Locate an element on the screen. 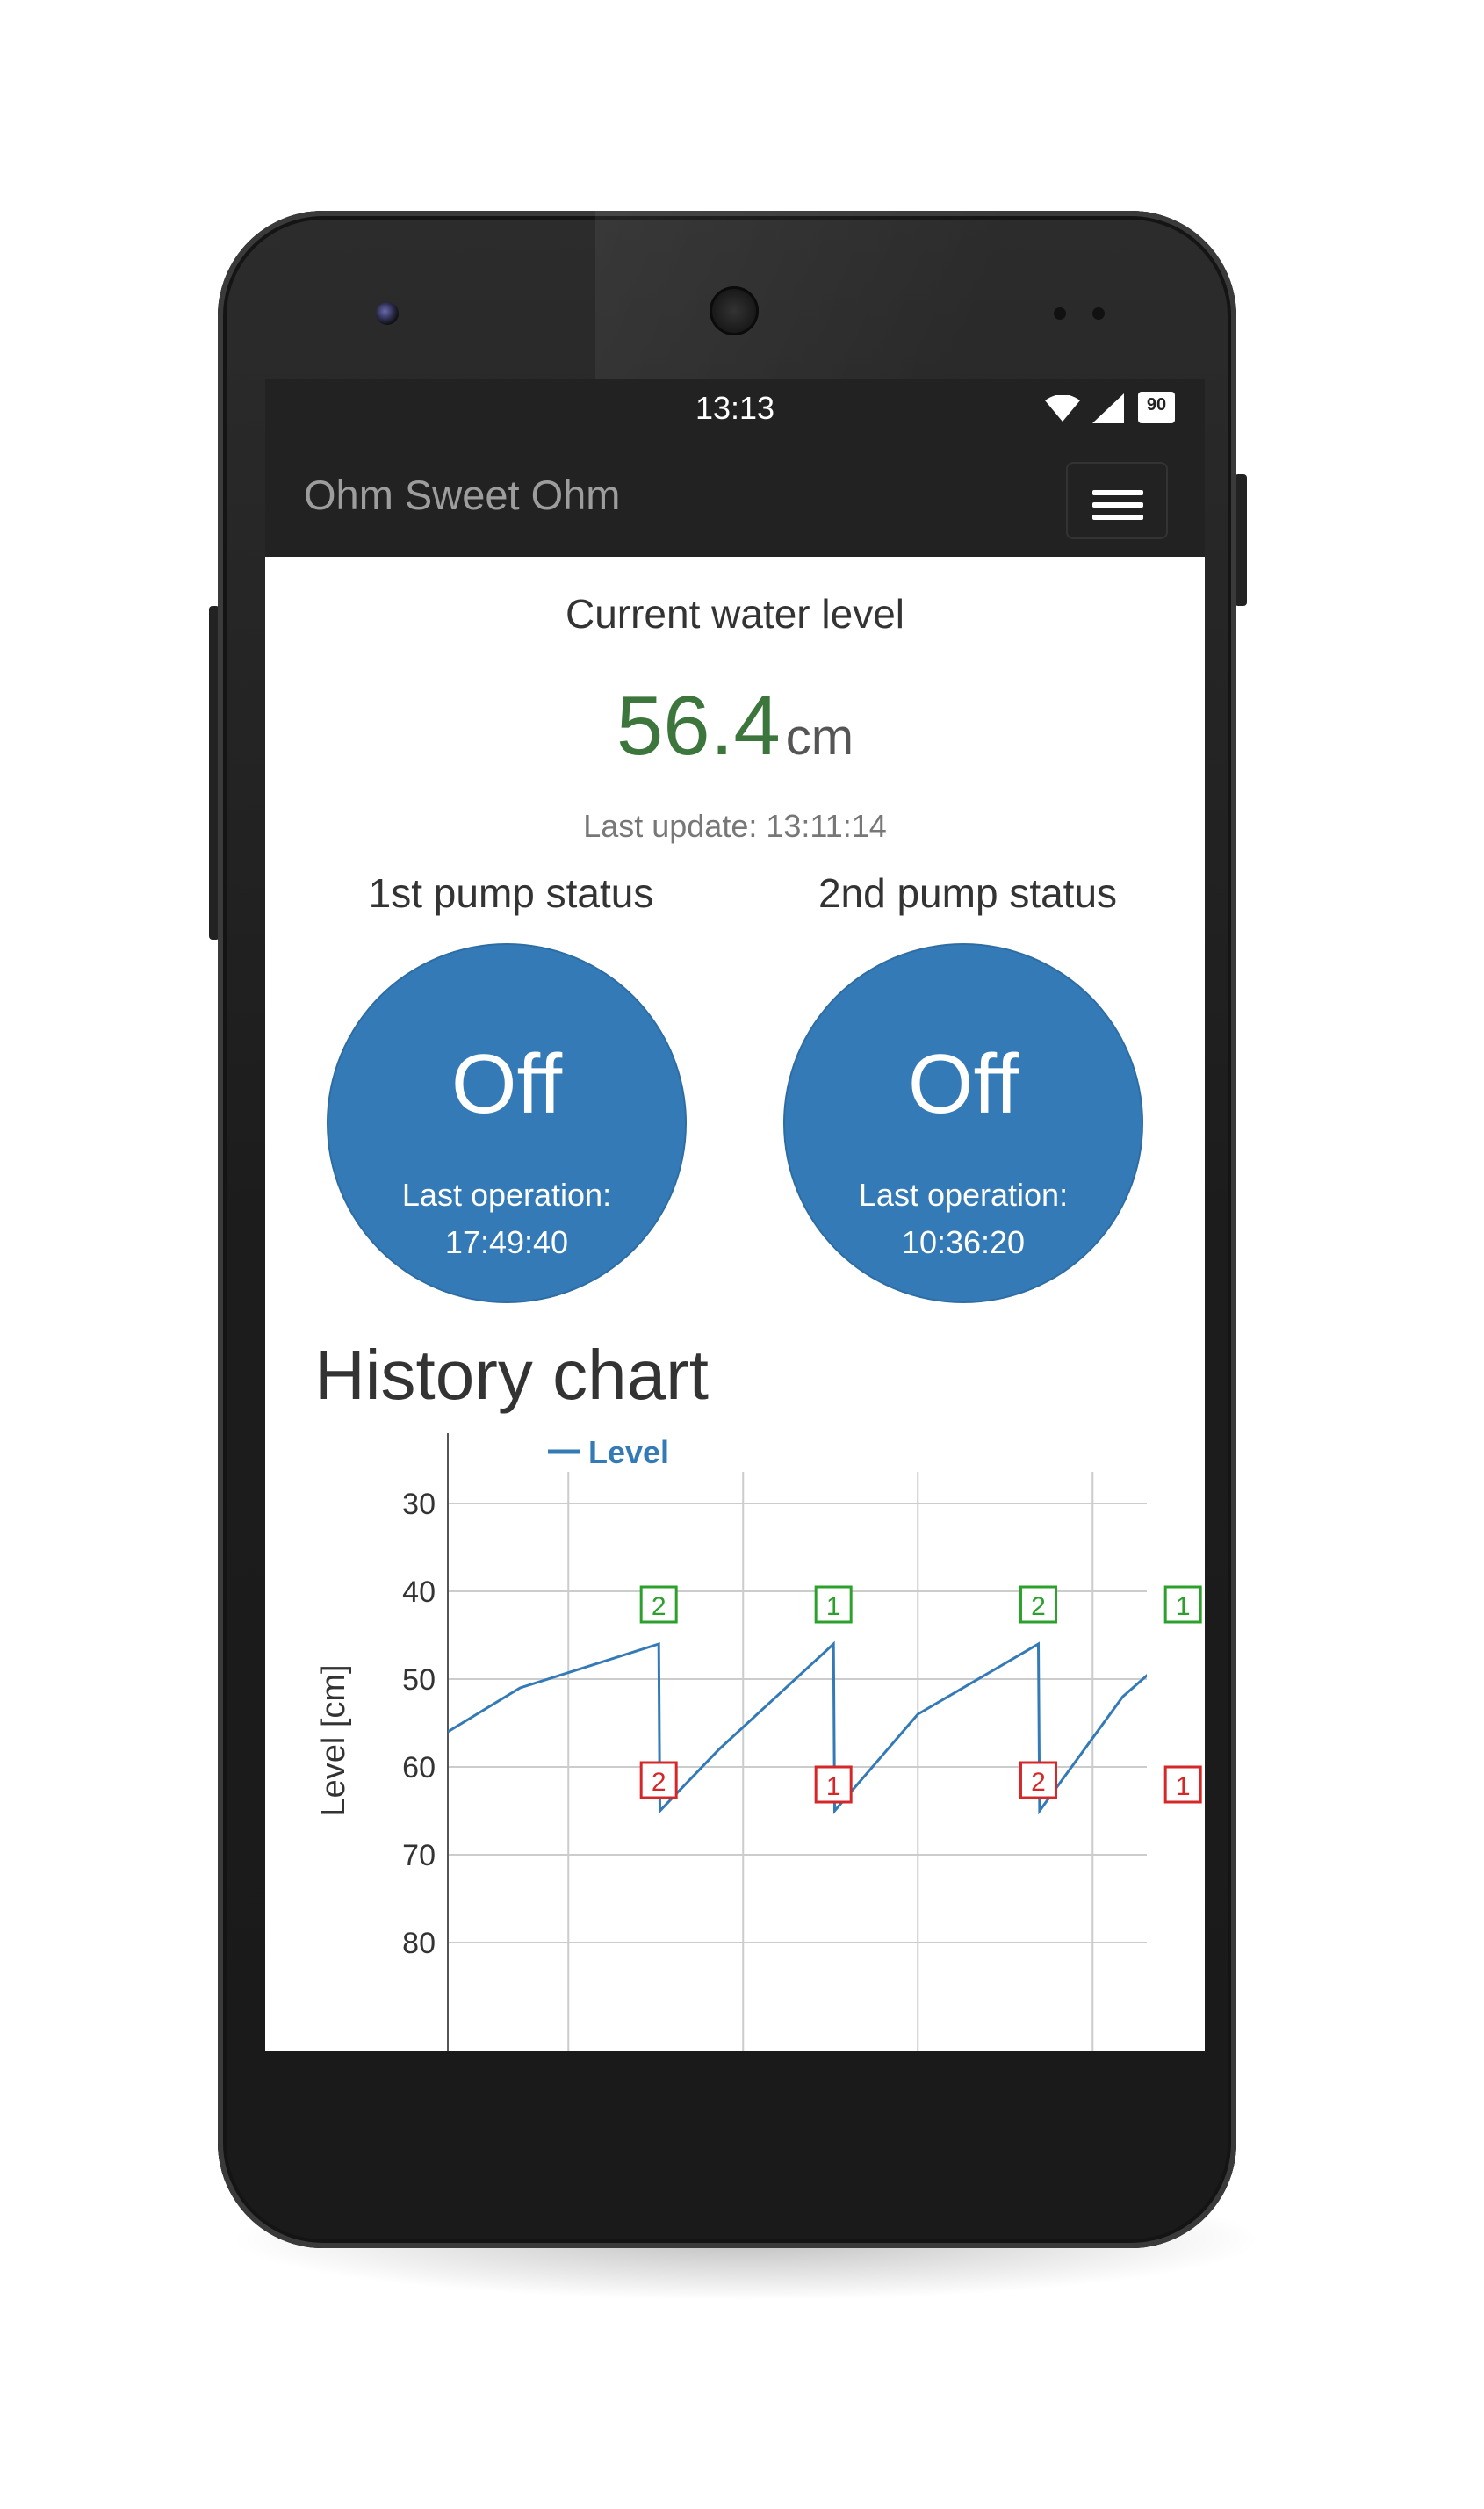 This screenshot has width=1484, height=2509. pump-2-title: 2nd pump status is located at coordinates (968, 893).